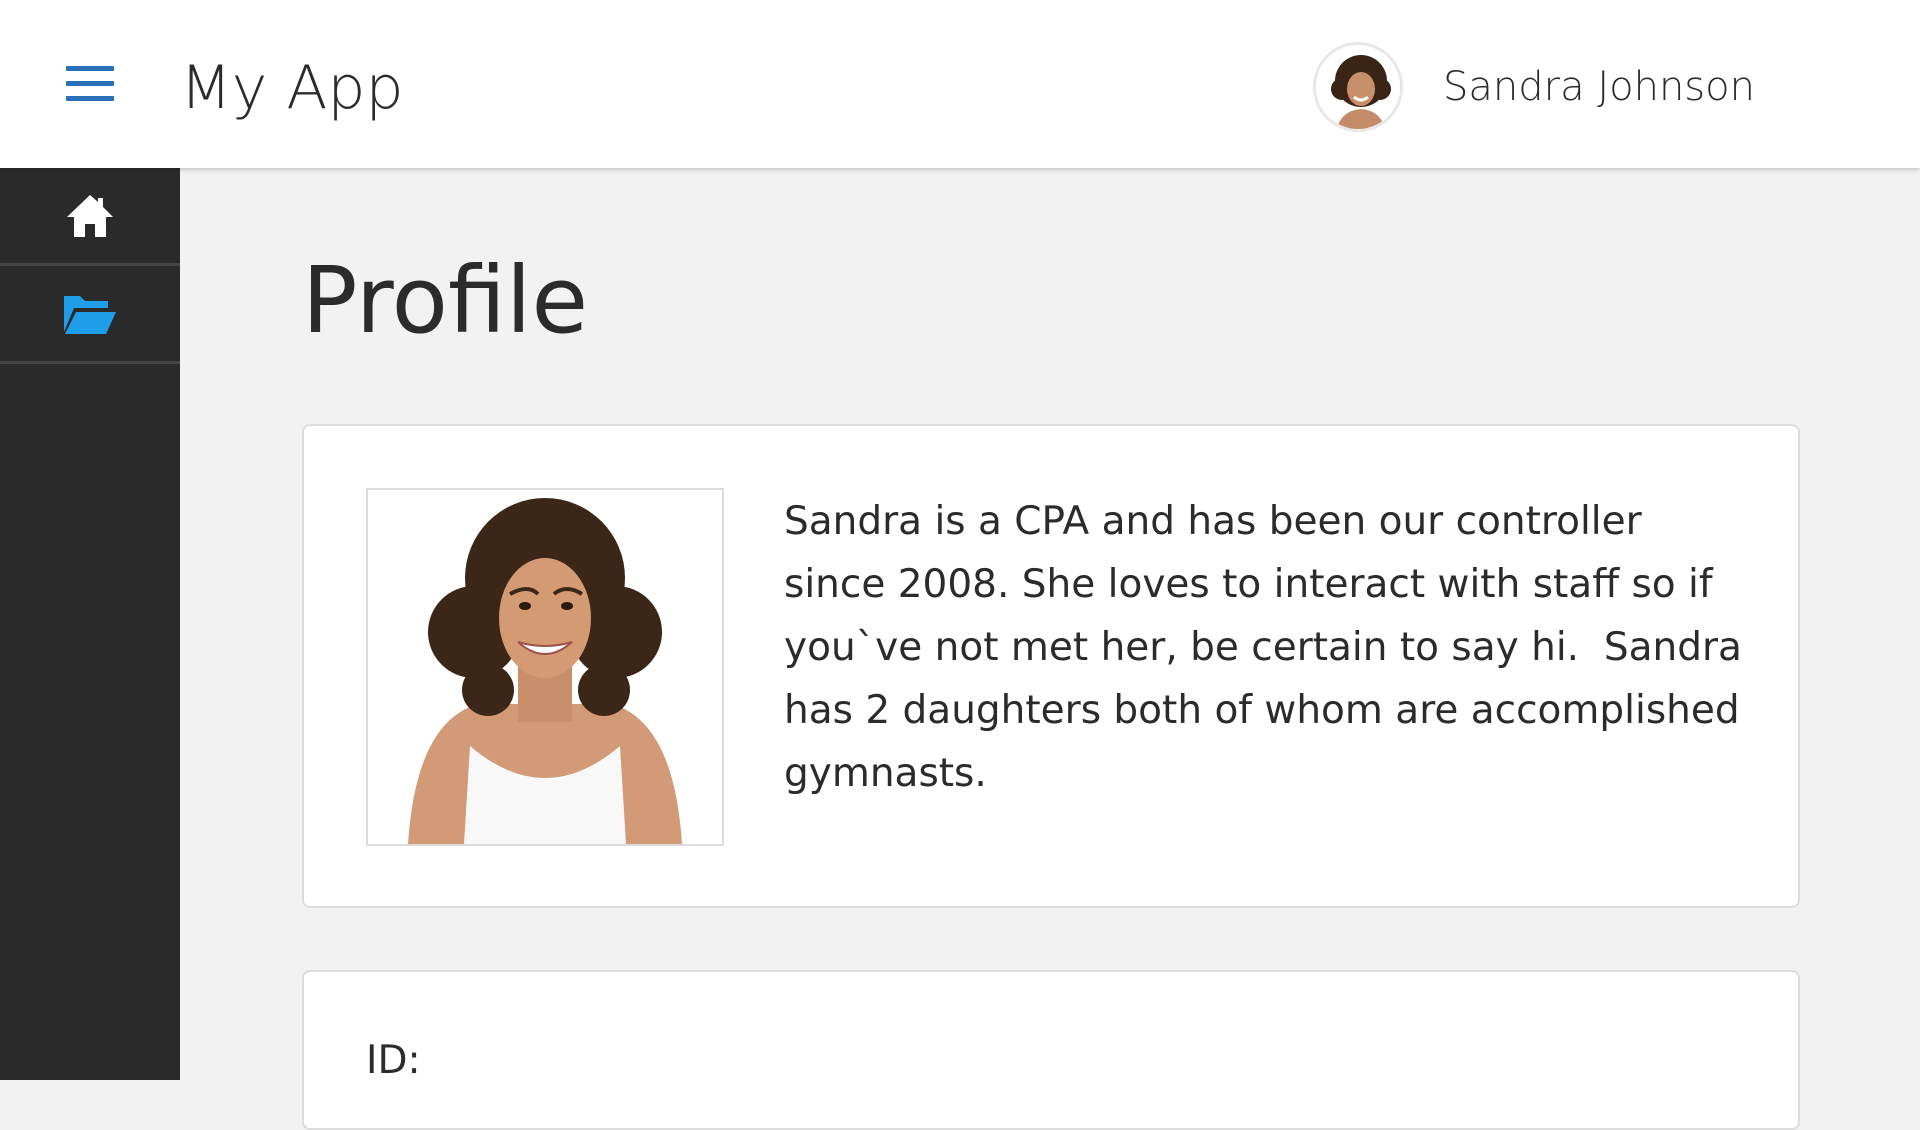  What do you see at coordinates (393, 1060) in the screenshot?
I see `id-label: ID:` at bounding box center [393, 1060].